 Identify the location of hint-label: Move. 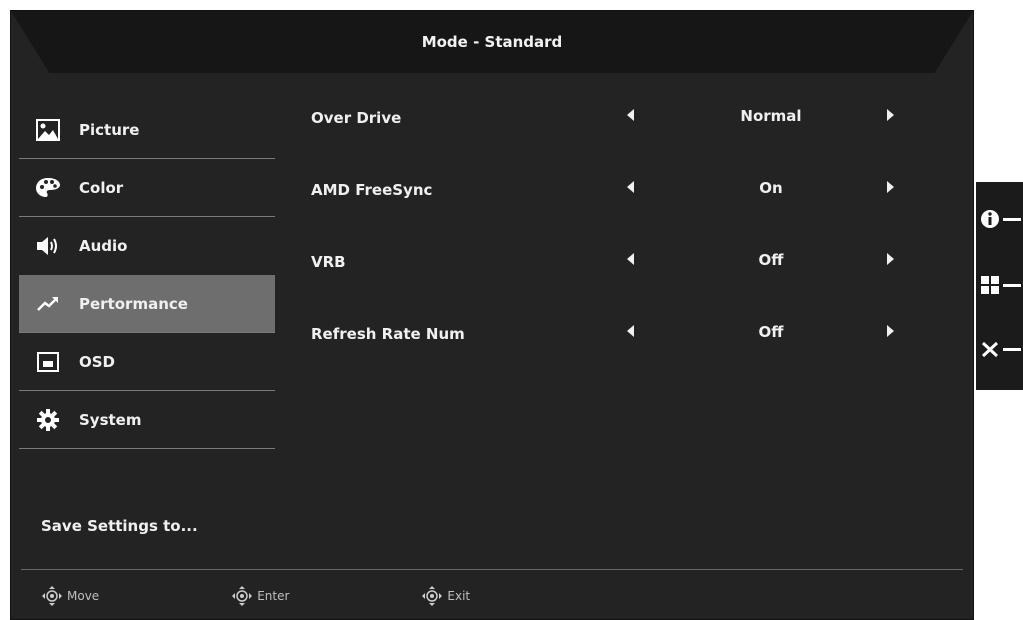
(83, 596).